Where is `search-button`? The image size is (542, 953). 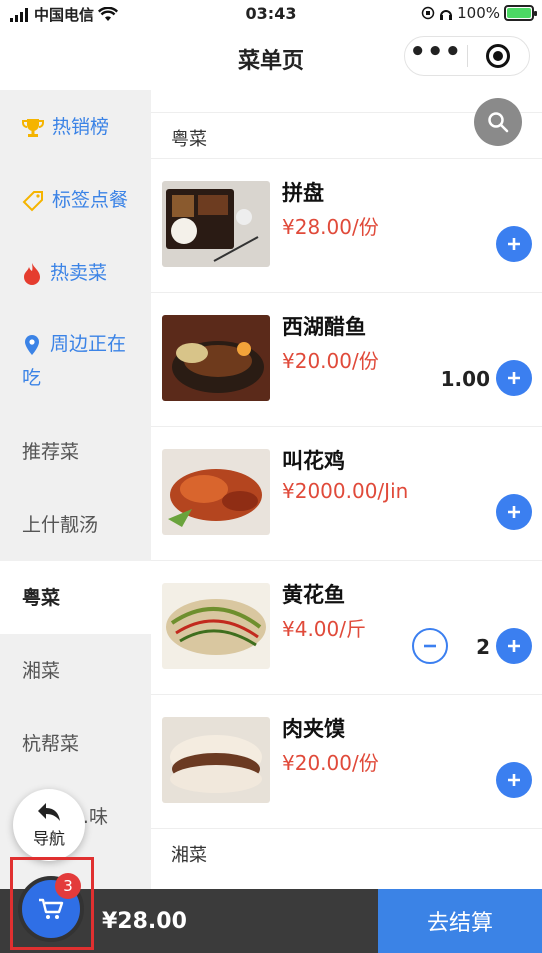
search-button is located at coordinates (498, 122).